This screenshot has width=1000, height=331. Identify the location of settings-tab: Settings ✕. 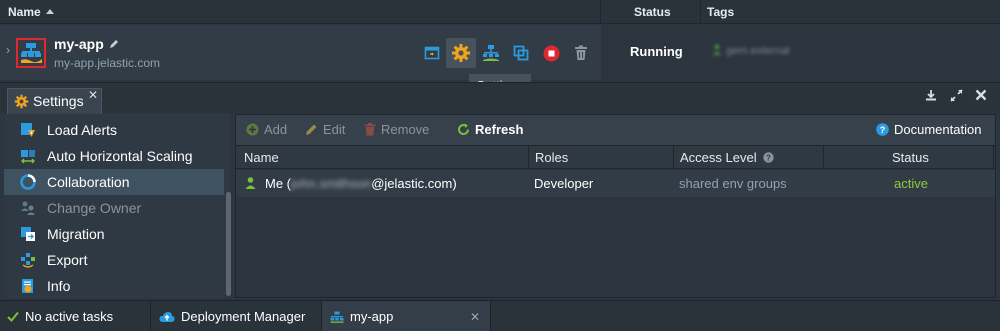
(54, 101).